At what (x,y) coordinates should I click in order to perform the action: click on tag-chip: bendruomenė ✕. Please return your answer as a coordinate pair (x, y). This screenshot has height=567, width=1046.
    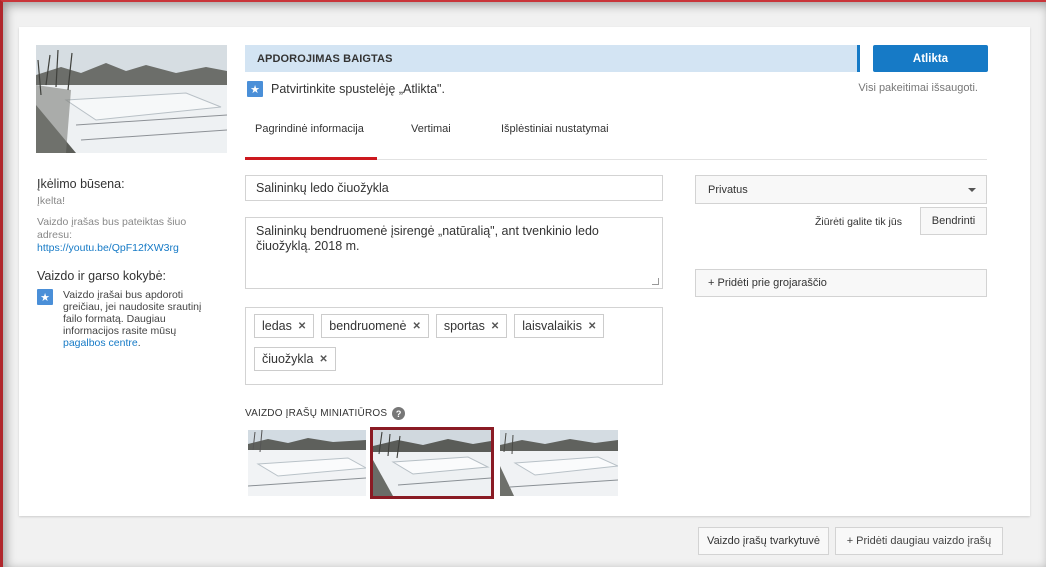
    Looking at the image, I should click on (375, 326).